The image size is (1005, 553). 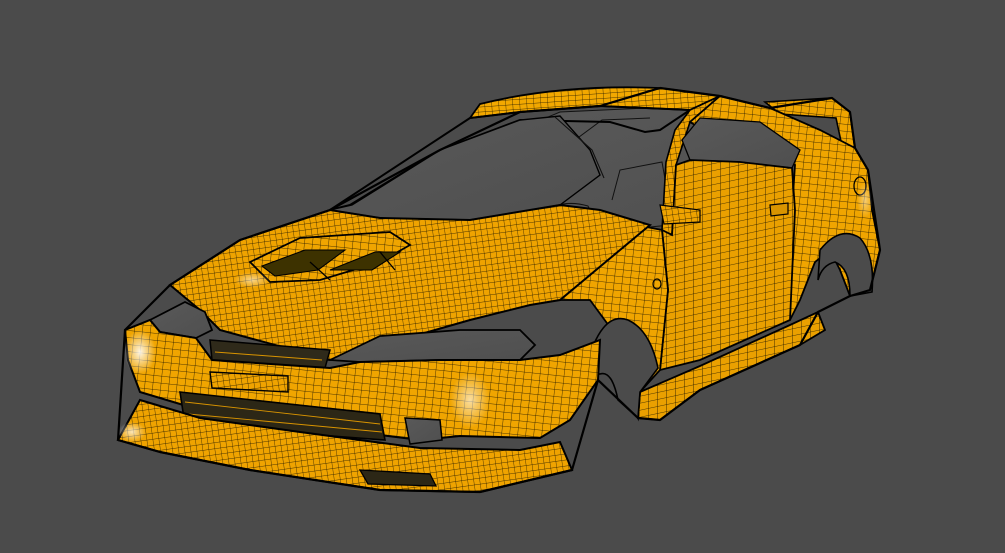 I want to click on fog-light, so click(x=423, y=431).